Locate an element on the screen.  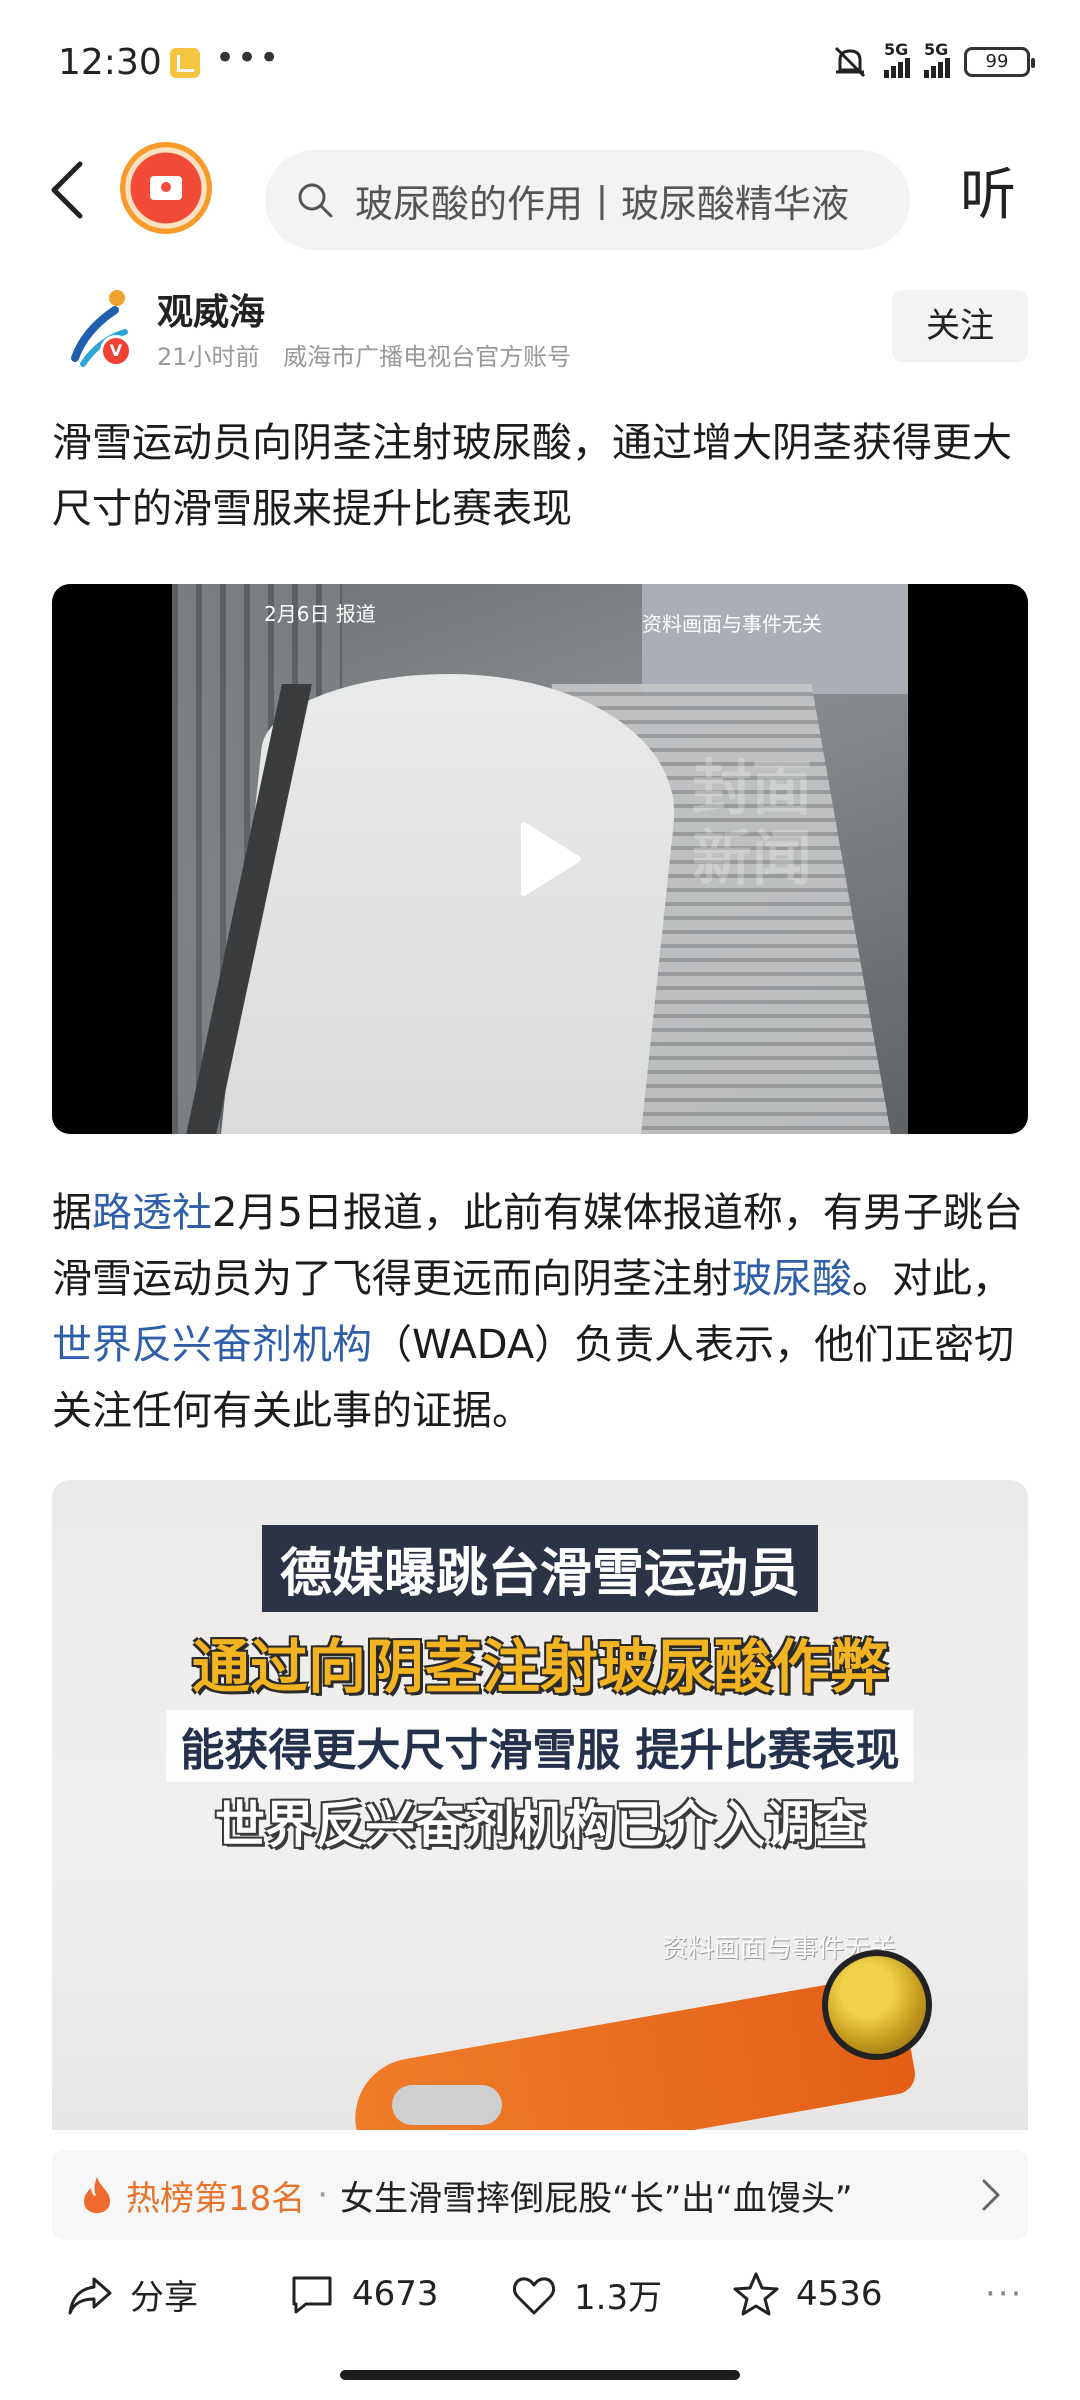
flame-icon is located at coordinates (97, 2195).